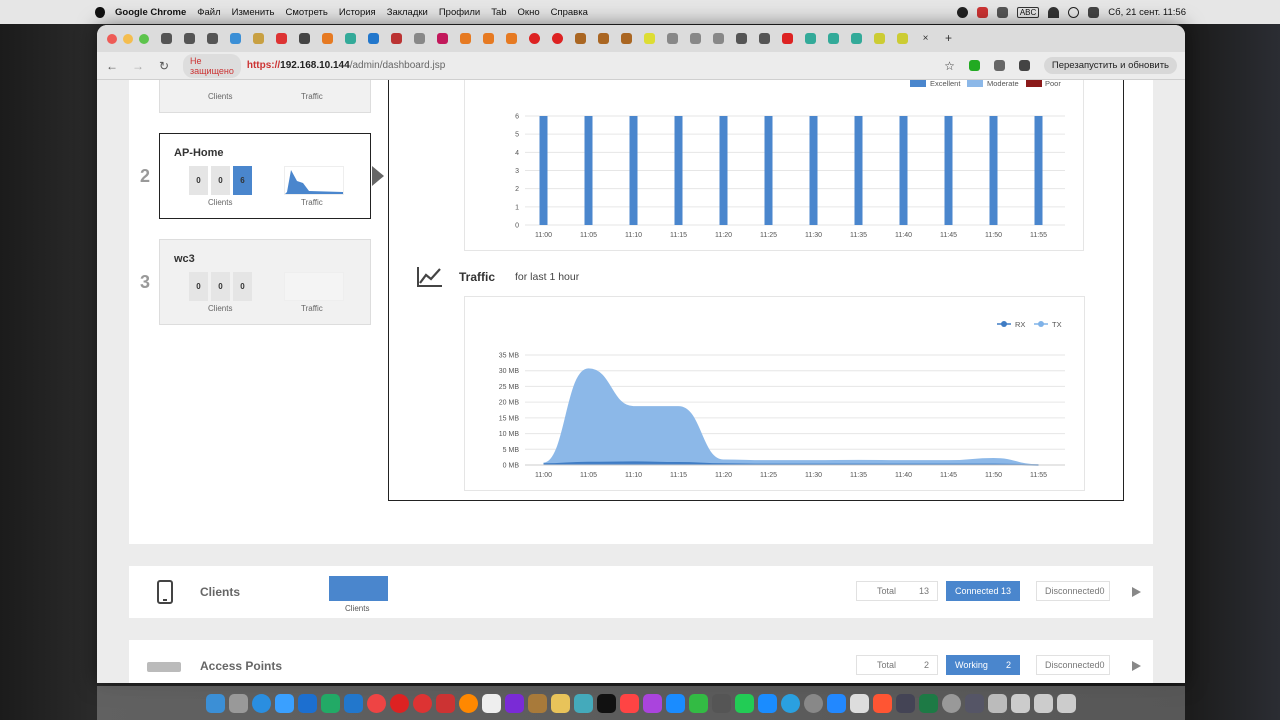  Describe the element at coordinates (962, 12) in the screenshot. I see `record-icon` at that location.